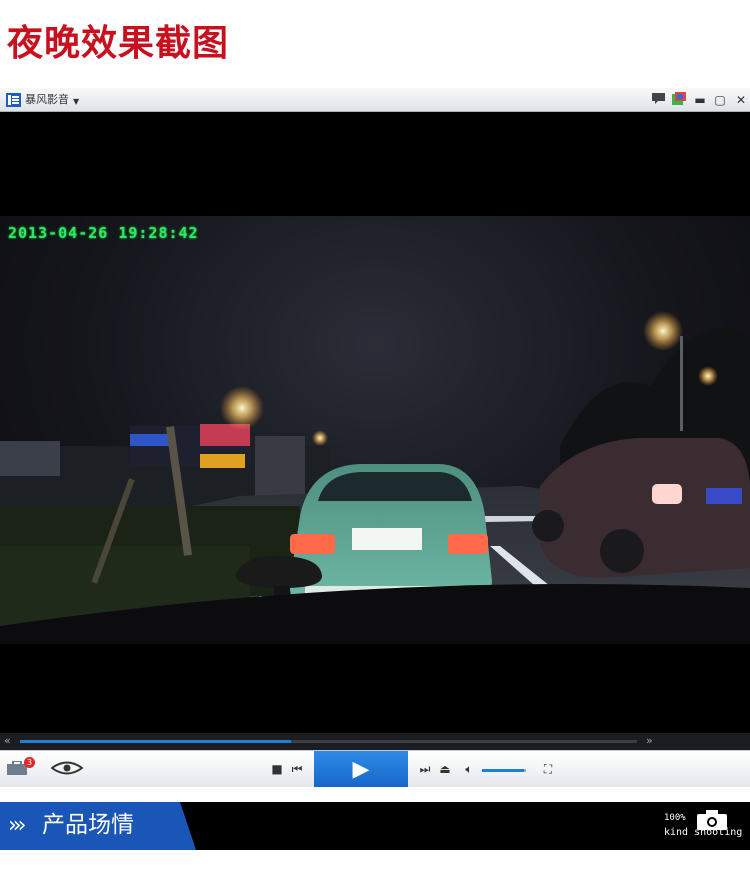  Describe the element at coordinates (118, 43) in the screenshot. I see `page-title: 夜晚效果截图` at that location.